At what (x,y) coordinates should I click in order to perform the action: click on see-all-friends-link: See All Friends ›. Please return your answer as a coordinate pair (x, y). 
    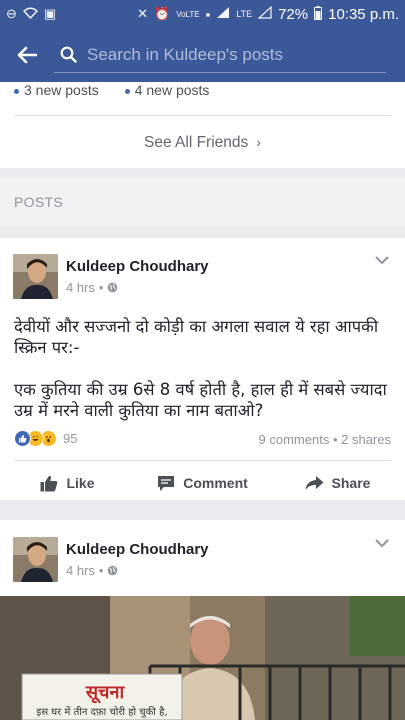
    Looking at the image, I should click on (202, 143).